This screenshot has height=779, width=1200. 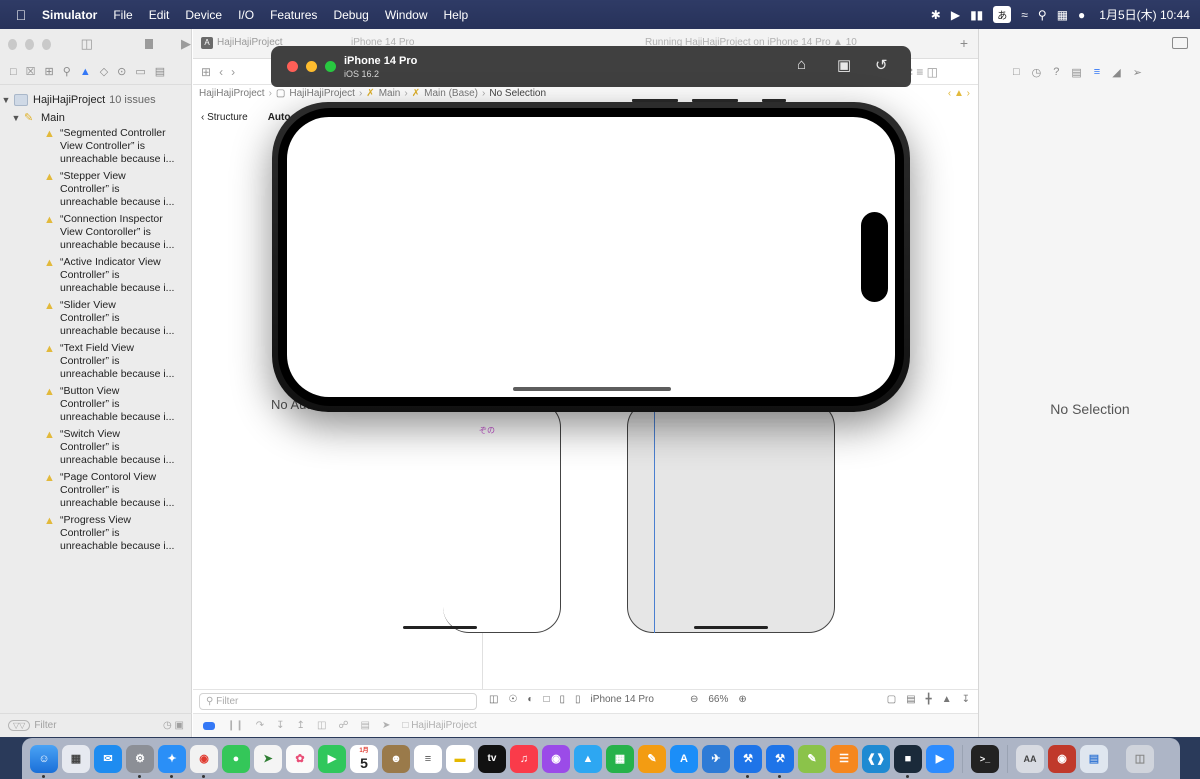 What do you see at coordinates (1137, 72) in the screenshot?
I see `connections-inspector-icon: ➢` at bounding box center [1137, 72].